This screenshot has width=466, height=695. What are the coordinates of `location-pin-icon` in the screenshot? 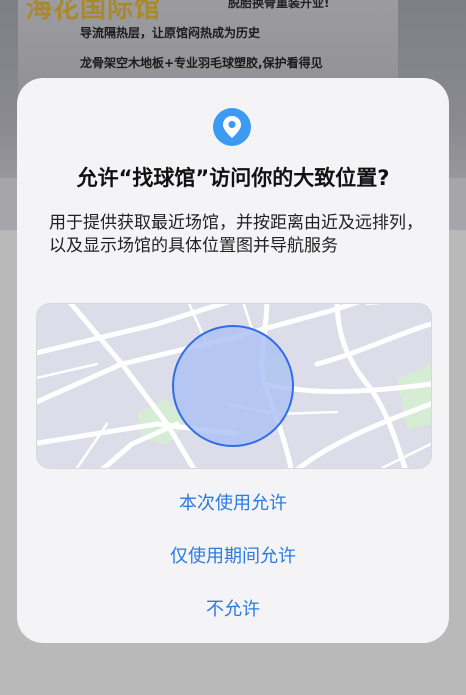 It's located at (232, 127).